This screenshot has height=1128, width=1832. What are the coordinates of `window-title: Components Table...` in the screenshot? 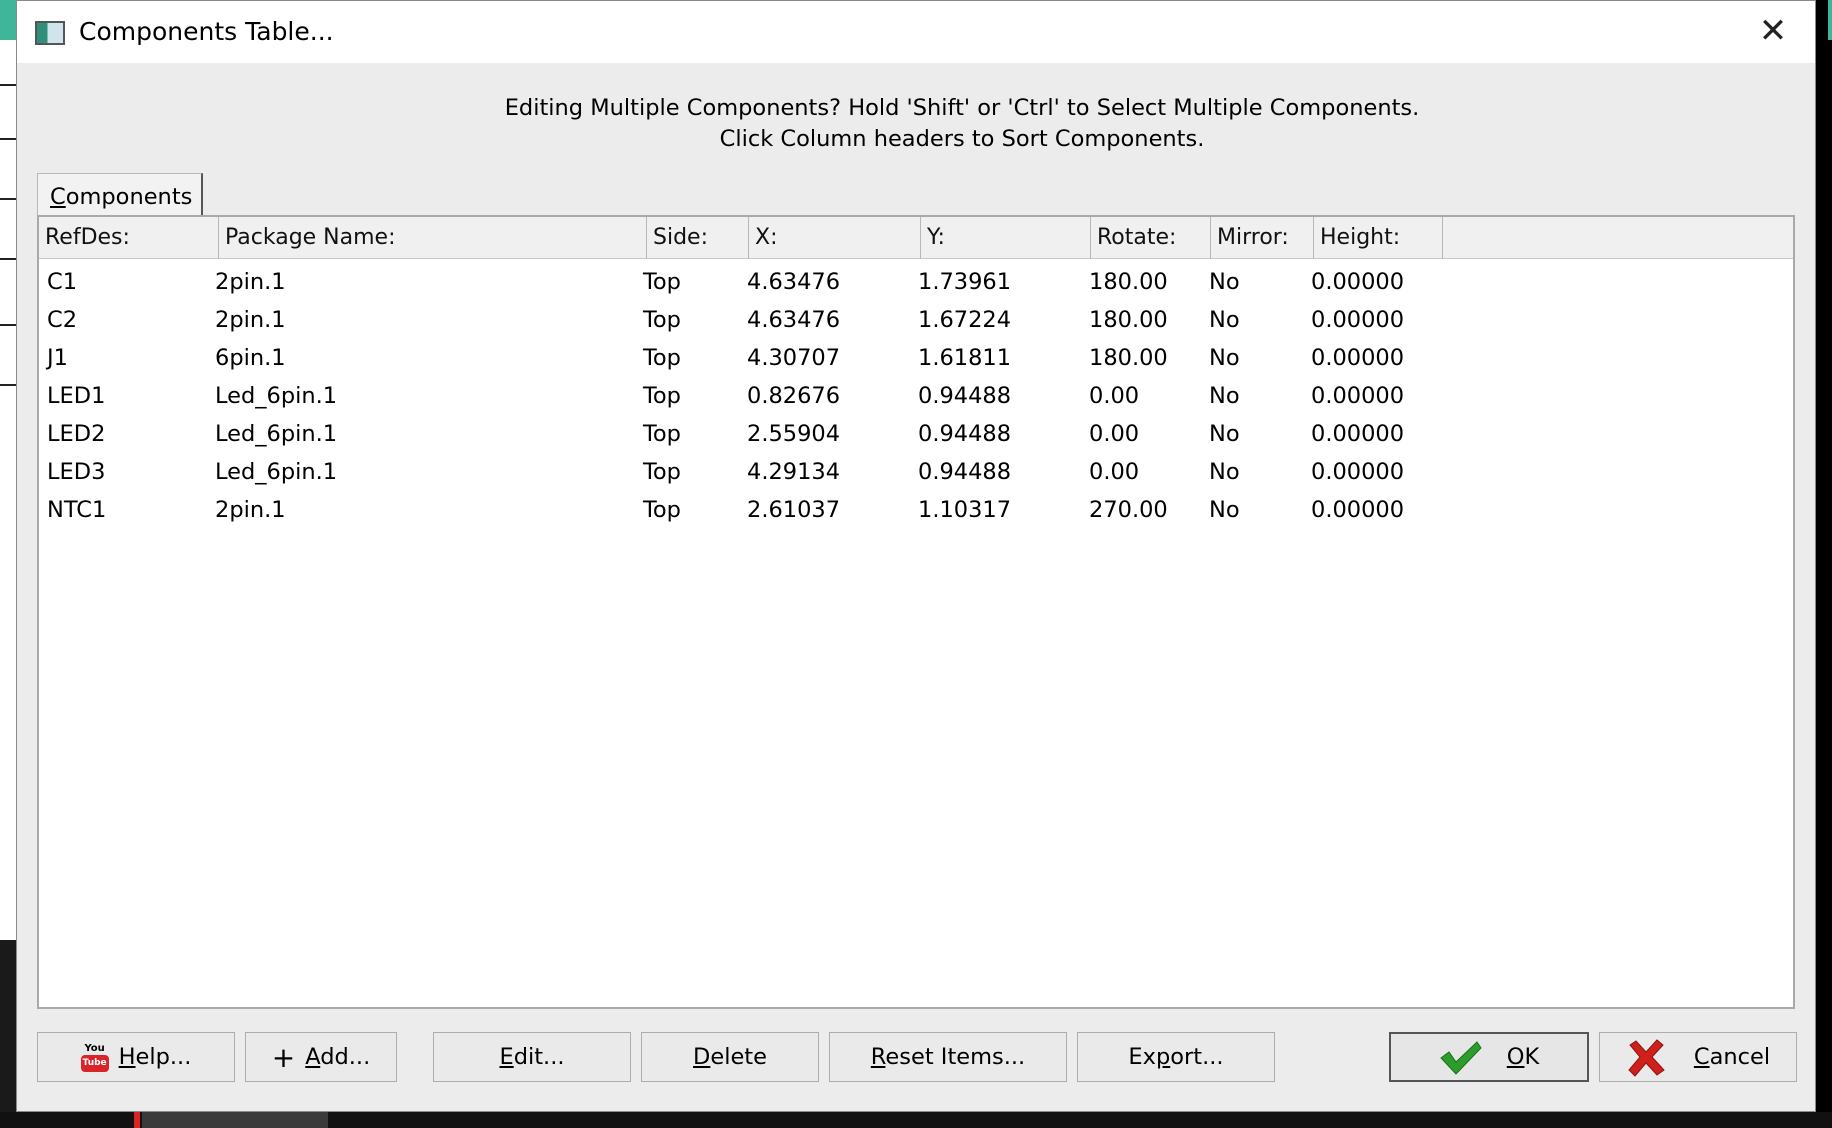 It's located at (206, 31).